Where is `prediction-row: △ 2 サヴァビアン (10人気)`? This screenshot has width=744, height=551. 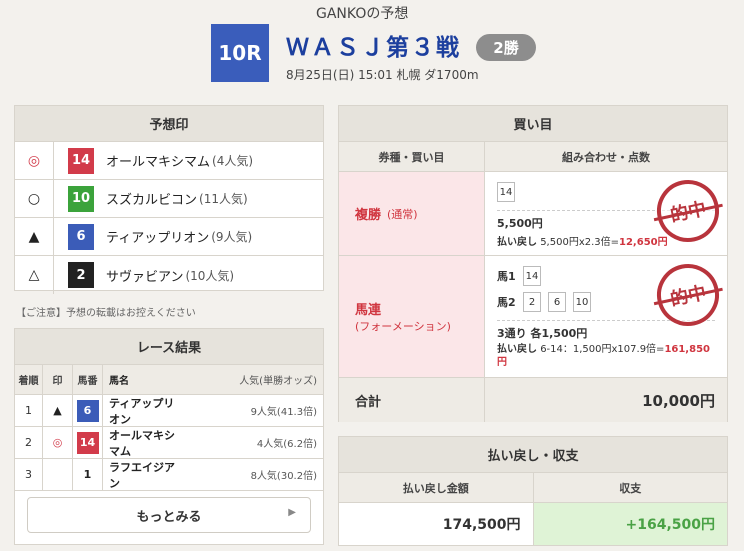 prediction-row: △ 2 サヴァビアン (10人気) is located at coordinates (169, 275).